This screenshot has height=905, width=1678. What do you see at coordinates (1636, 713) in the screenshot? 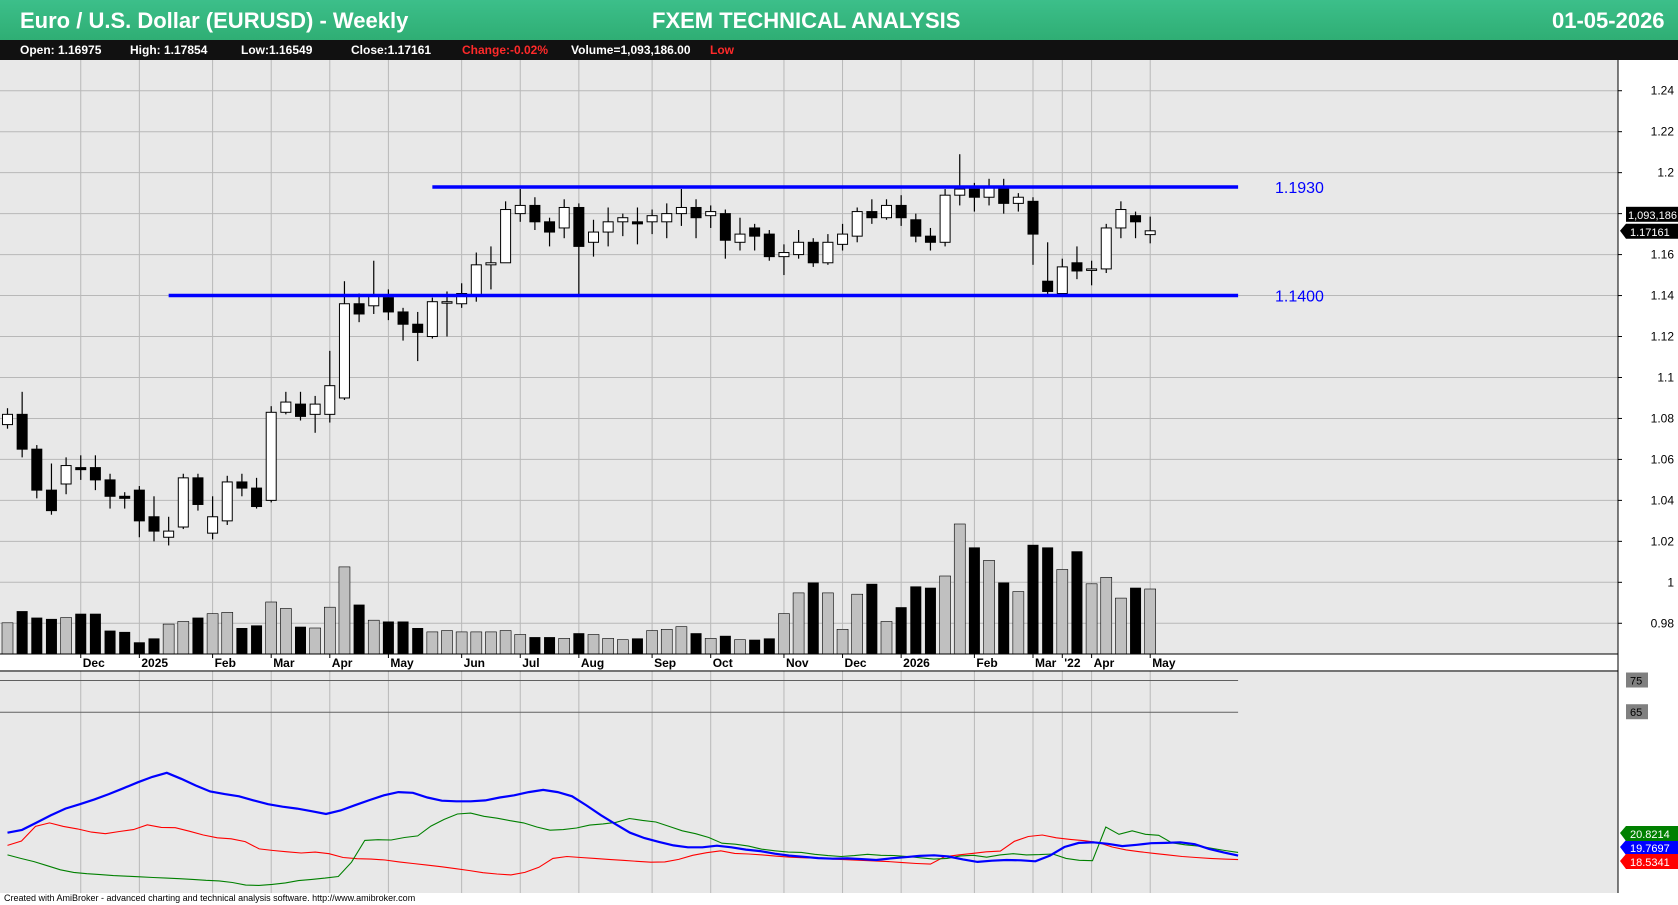
I see `reference-tag-text: 65` at bounding box center [1636, 713].